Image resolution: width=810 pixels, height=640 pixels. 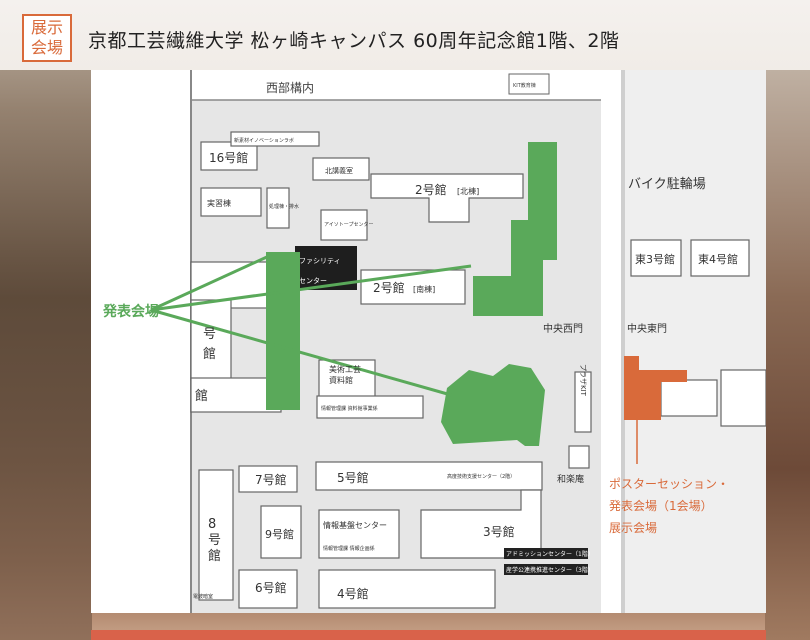 What do you see at coordinates (264, 140) in the screenshot?
I see `new-material-label: 新素材イノベーションラボ` at bounding box center [264, 140].